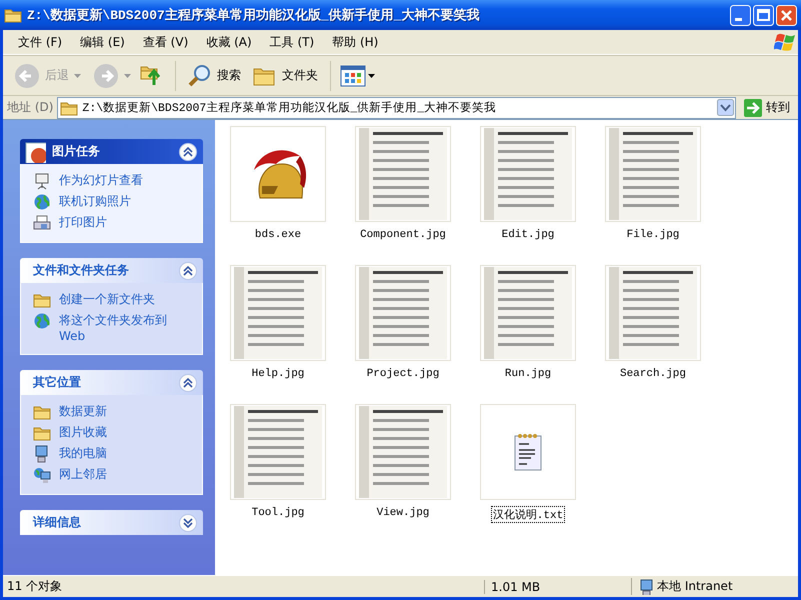 Image resolution: width=801 pixels, height=600 pixels. Describe the element at coordinates (786, 15) in the screenshot. I see `close-button` at that location.